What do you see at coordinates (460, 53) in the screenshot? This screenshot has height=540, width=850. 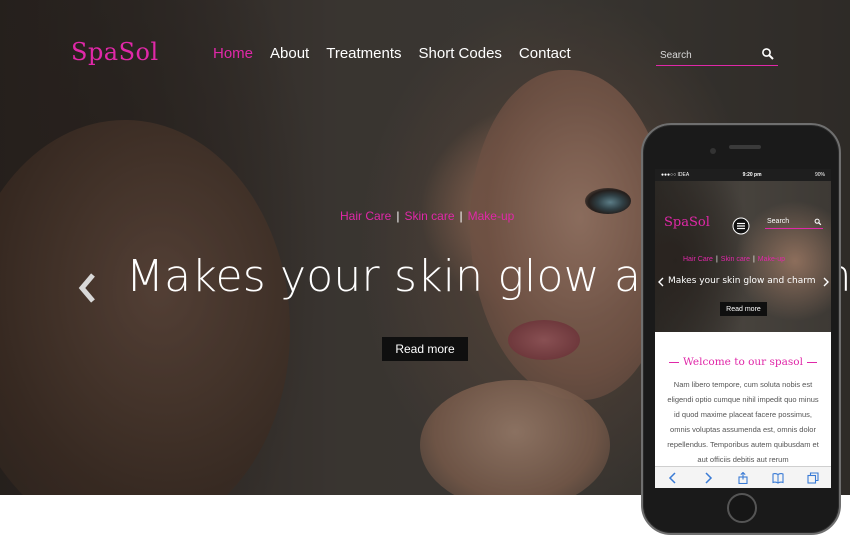 I see `nav-item-short-codes: Short Codes` at bounding box center [460, 53].